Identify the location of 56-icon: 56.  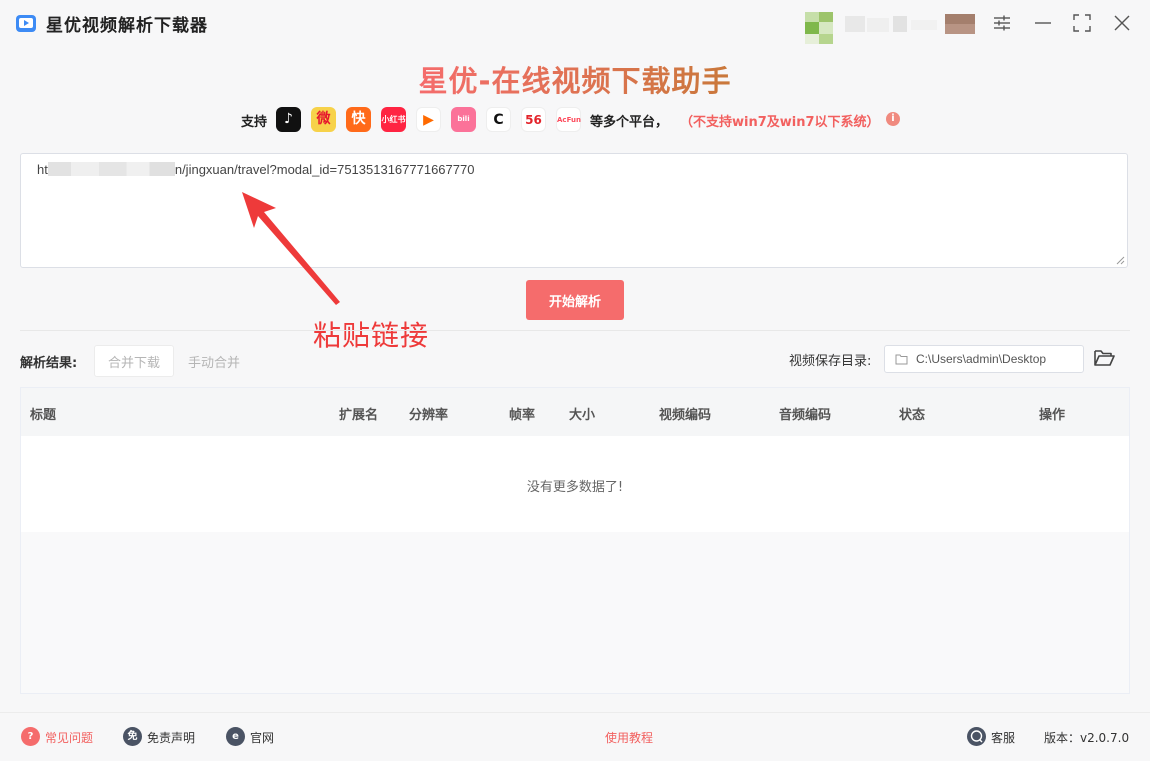
(533, 119).